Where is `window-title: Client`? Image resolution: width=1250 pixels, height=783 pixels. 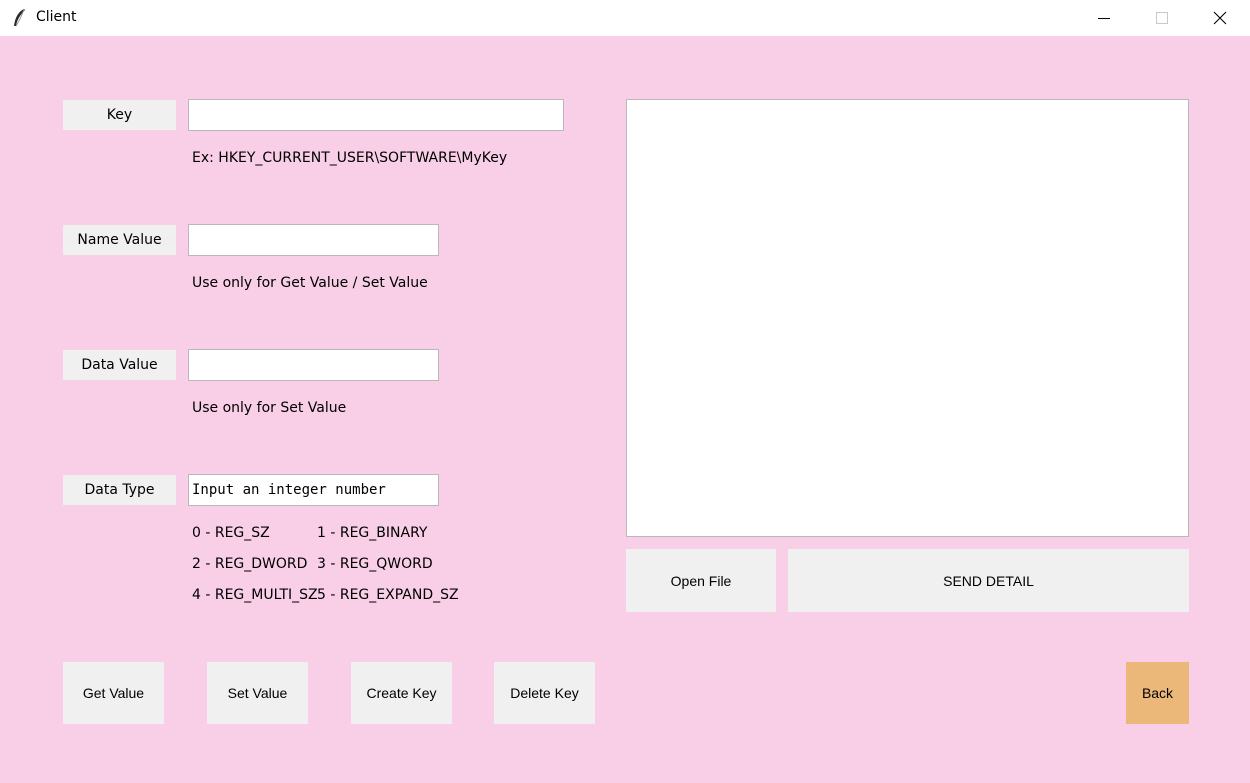
window-title: Client is located at coordinates (56, 17).